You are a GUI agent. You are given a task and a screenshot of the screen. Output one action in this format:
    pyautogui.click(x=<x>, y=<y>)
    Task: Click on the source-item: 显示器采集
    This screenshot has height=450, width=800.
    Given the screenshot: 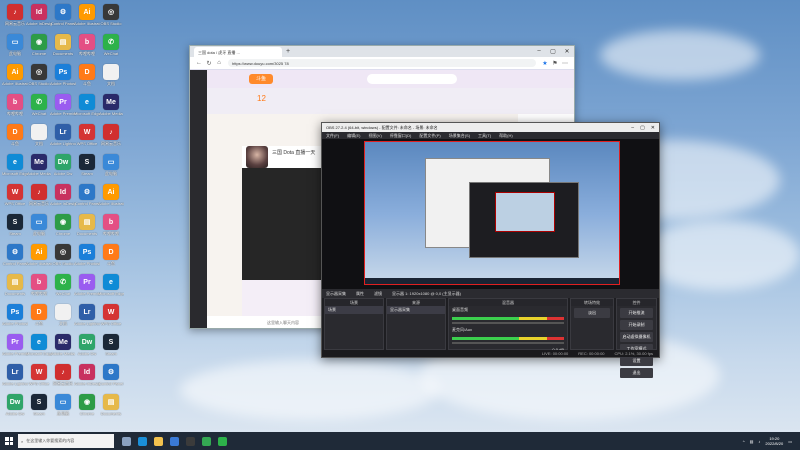 What is the action you would take?
    pyautogui.click(x=416, y=310)
    